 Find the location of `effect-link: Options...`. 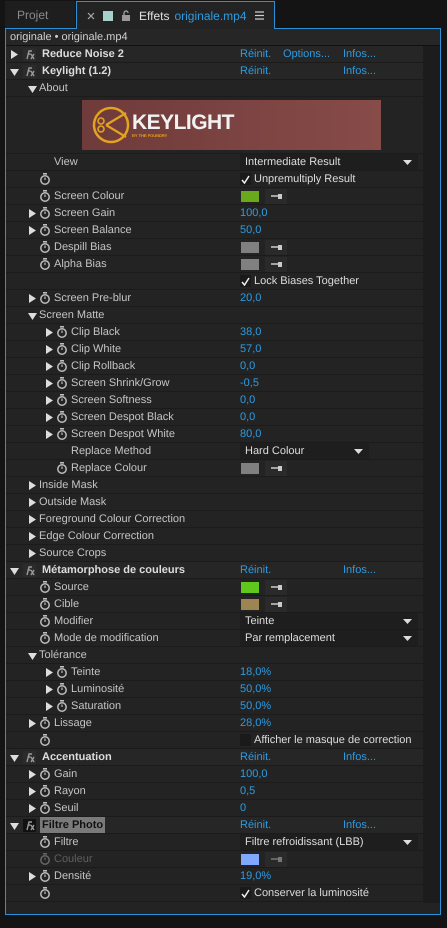

effect-link: Options... is located at coordinates (306, 54).